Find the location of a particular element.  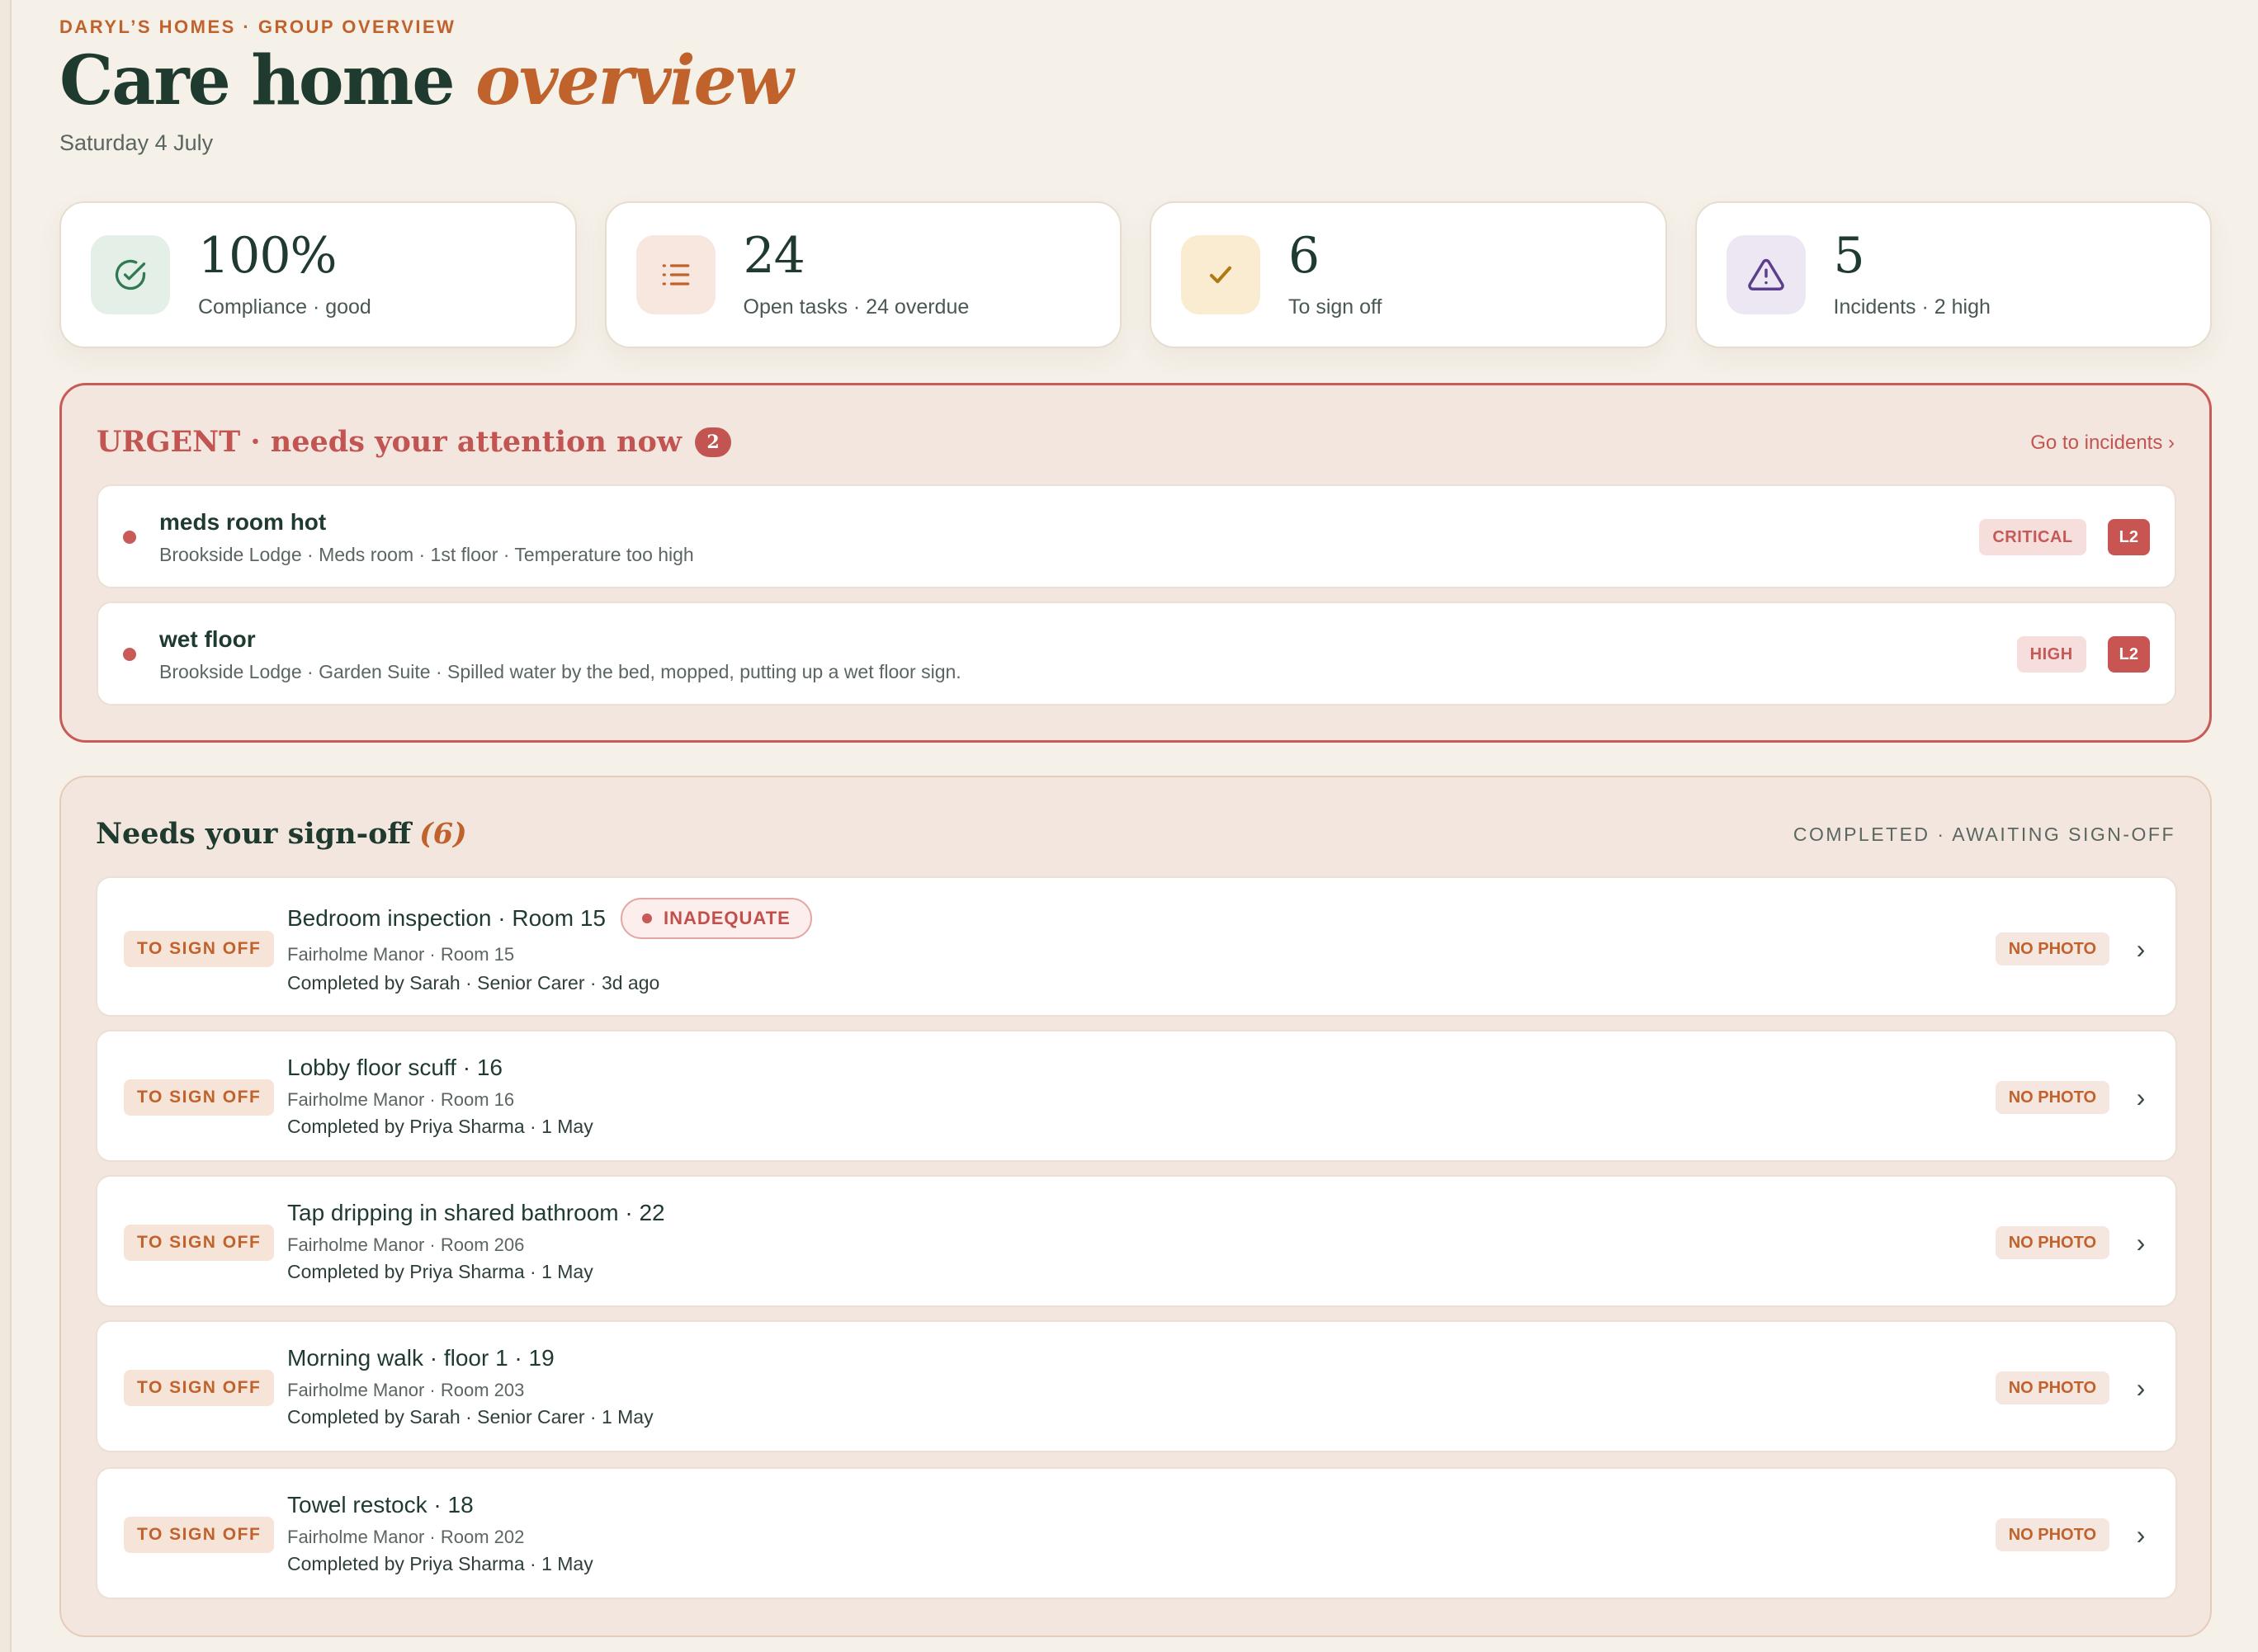

checkmark-icon is located at coordinates (1220, 275).